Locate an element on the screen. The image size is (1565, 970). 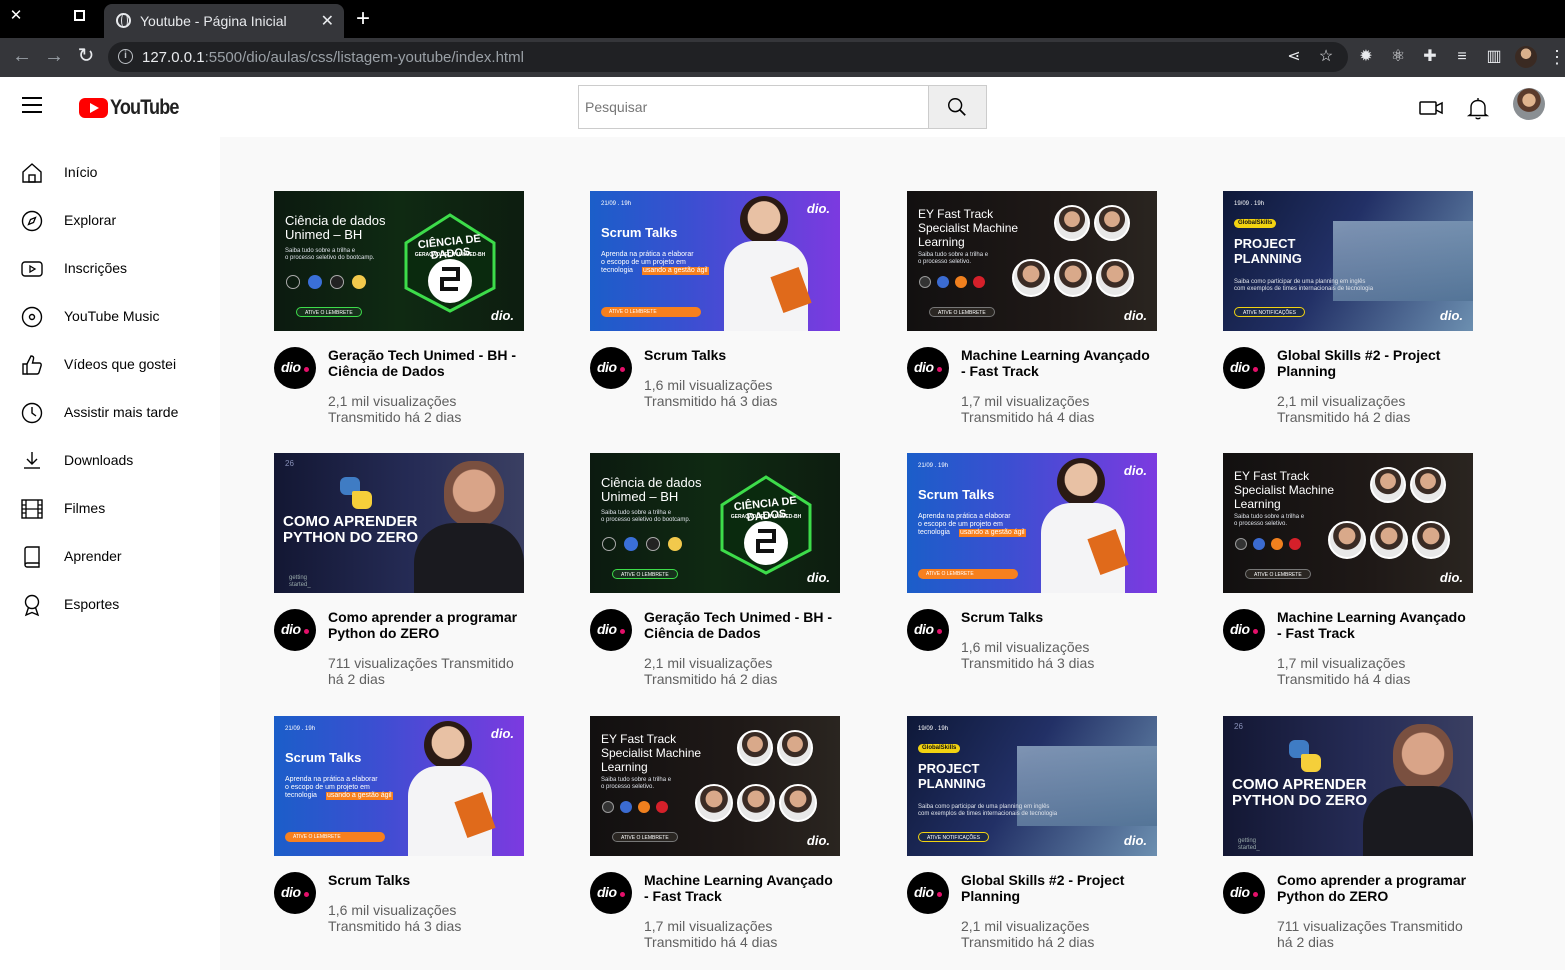
sidebar-item-downloads: Downloads is located at coordinates (110, 460).